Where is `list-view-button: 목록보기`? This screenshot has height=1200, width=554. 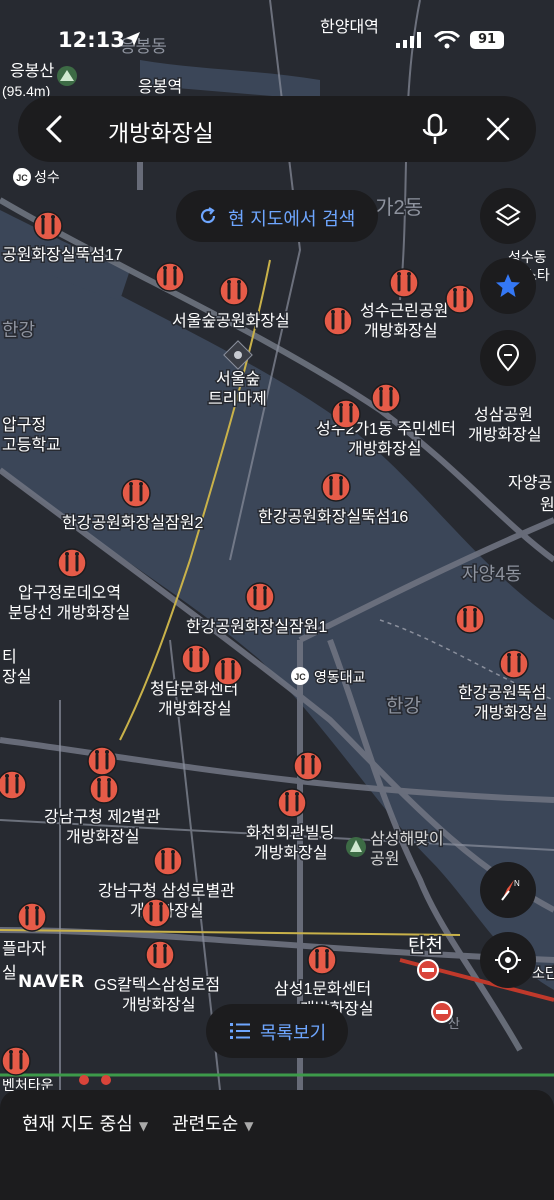 list-view-button: 목록보기 is located at coordinates (277, 1031).